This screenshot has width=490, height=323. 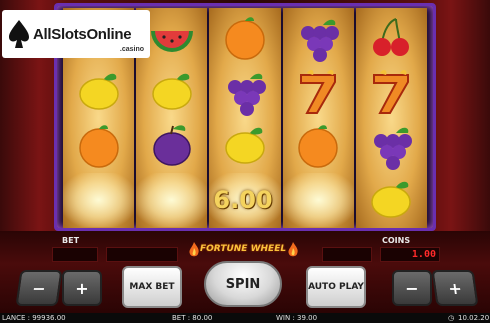 I want to click on spade-icon, so click(x=19, y=34).